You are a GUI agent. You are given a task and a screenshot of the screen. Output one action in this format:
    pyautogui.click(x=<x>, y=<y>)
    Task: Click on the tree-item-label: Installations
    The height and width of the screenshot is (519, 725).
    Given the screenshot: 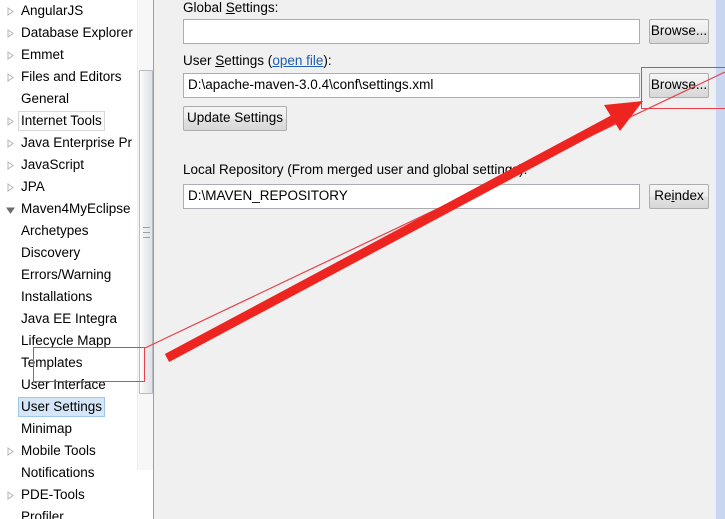 What is the action you would take?
    pyautogui.click(x=57, y=297)
    